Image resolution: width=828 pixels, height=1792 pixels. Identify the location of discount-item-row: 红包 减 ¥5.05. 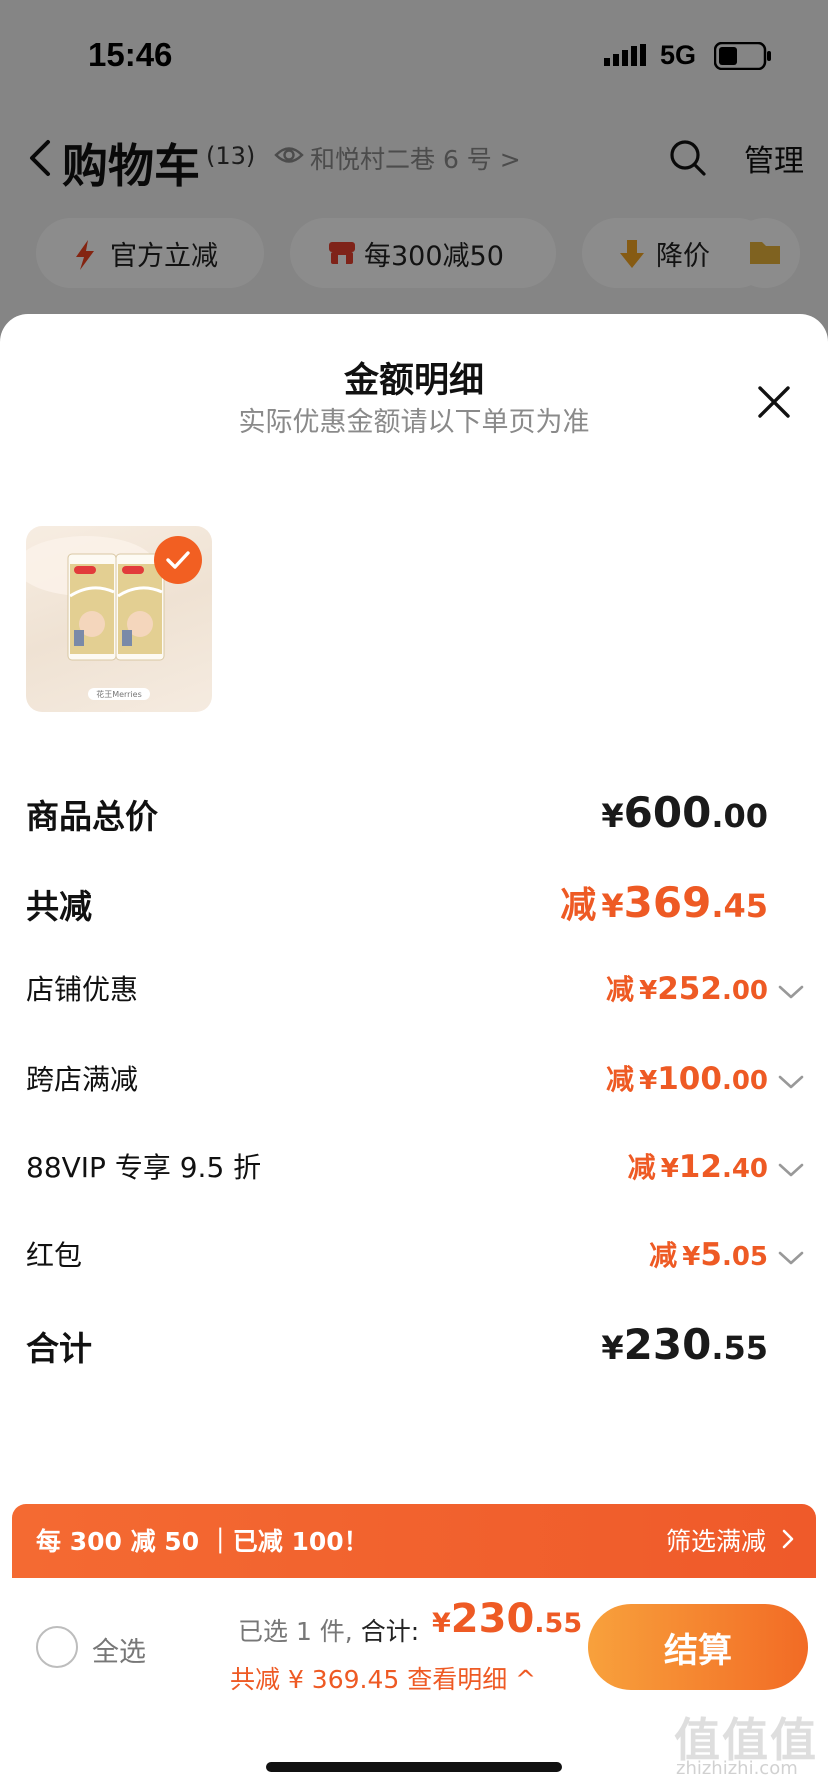
(414, 1264).